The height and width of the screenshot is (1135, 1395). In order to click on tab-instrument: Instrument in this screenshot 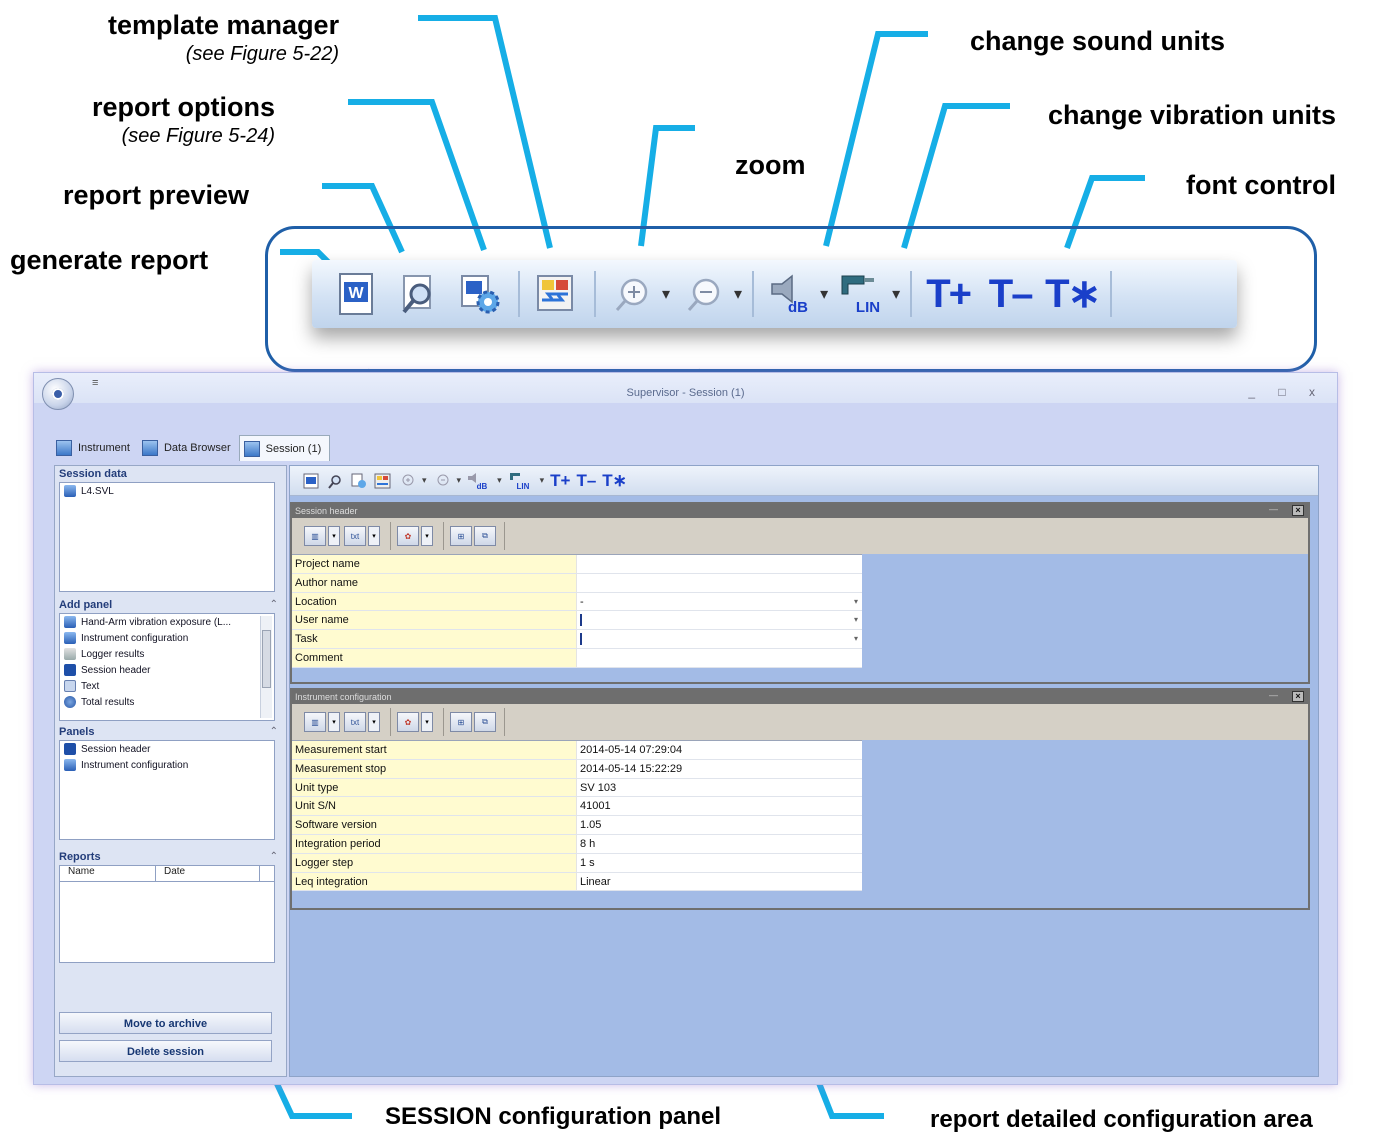, I will do `click(95, 448)`.